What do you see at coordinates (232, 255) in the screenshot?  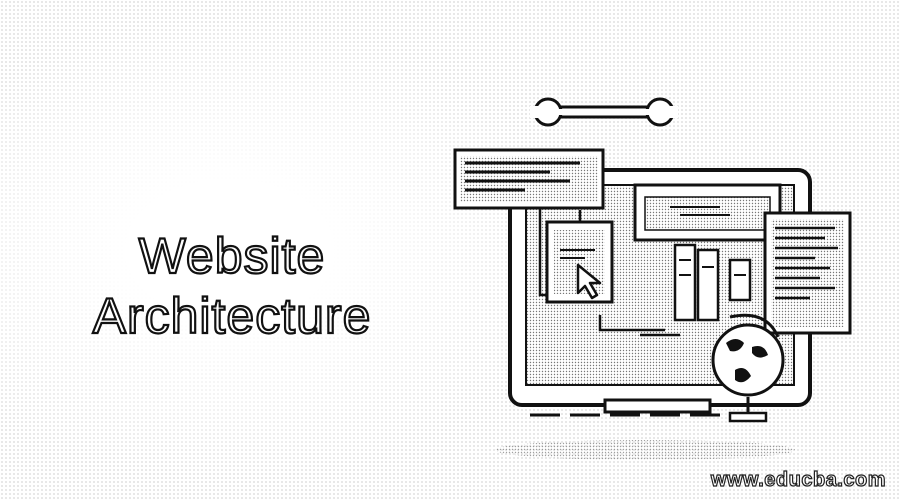 I see `title-line-1: Website` at bounding box center [232, 255].